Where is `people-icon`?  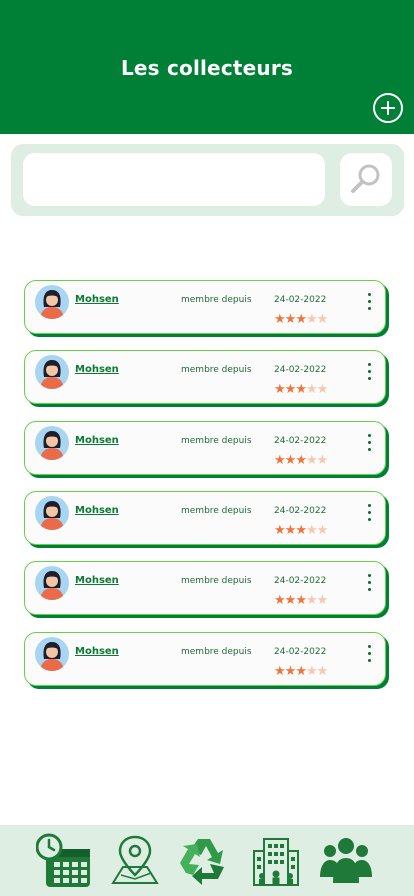
people-icon is located at coordinates (346, 860).